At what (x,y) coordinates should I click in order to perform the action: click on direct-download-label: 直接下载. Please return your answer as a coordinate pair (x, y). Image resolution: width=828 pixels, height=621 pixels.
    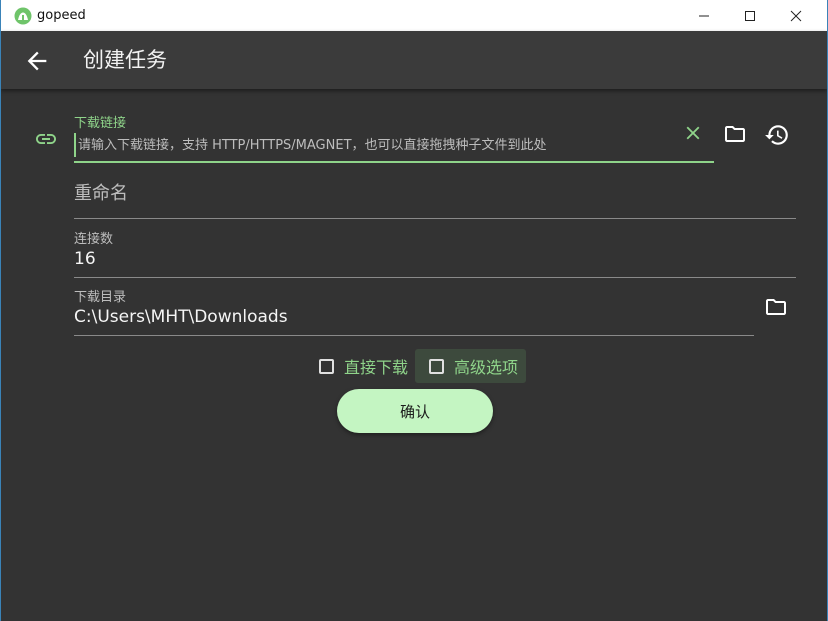
    Looking at the image, I should click on (376, 367).